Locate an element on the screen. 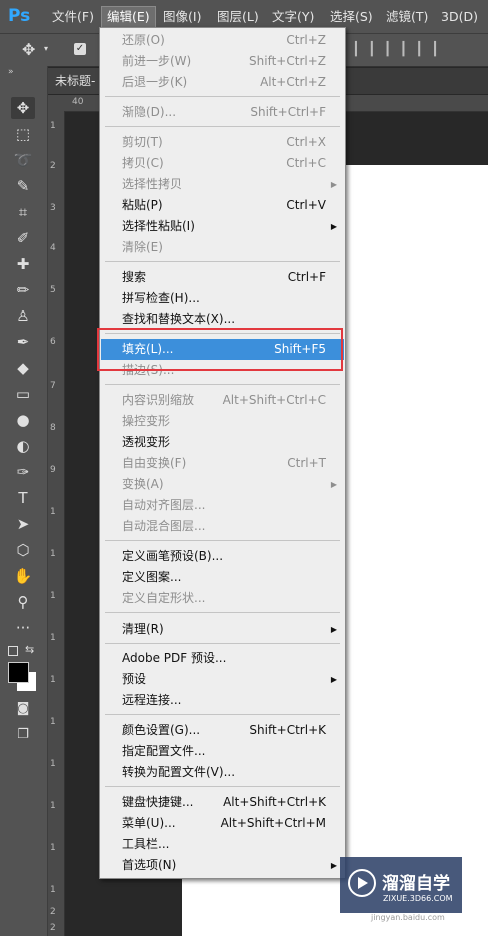 The height and width of the screenshot is (936, 488). photoshop-logo: Ps is located at coordinates (21, 16).